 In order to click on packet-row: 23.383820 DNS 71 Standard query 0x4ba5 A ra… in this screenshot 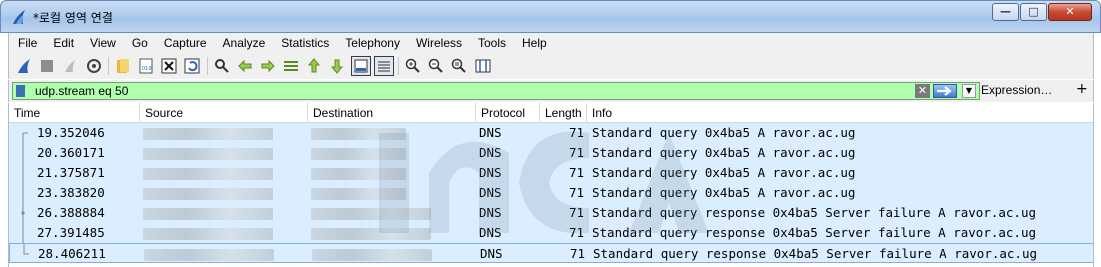, I will do `click(551, 193)`.